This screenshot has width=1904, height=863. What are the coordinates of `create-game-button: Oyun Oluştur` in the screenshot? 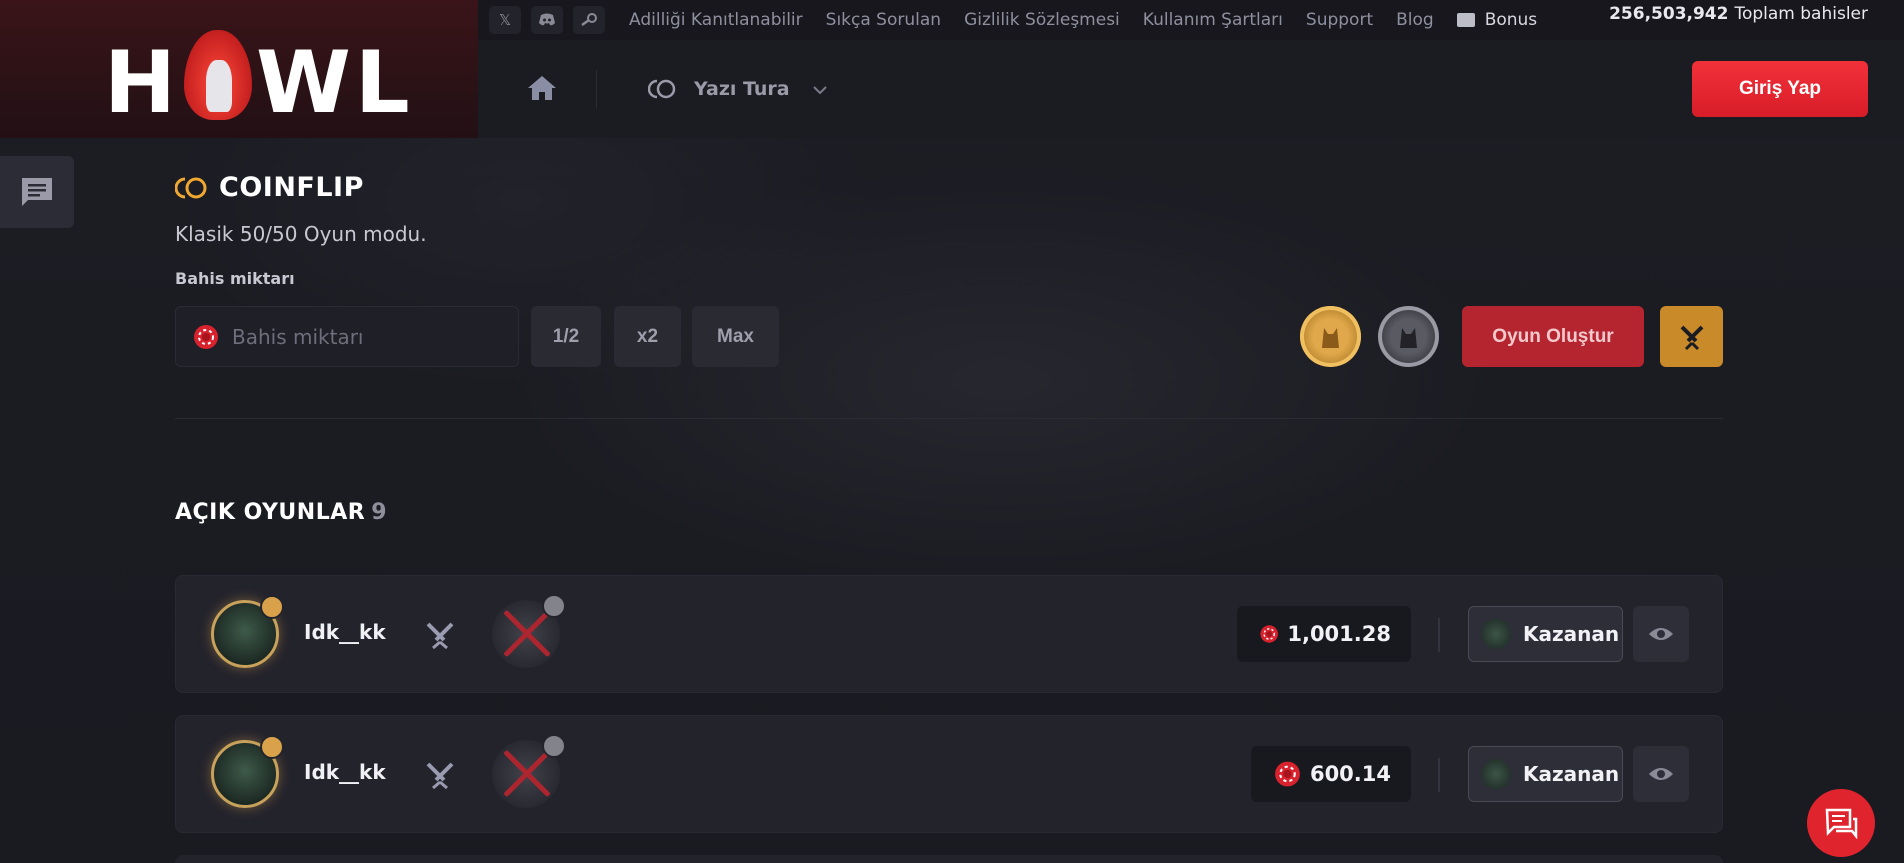 It's located at (1553, 336).